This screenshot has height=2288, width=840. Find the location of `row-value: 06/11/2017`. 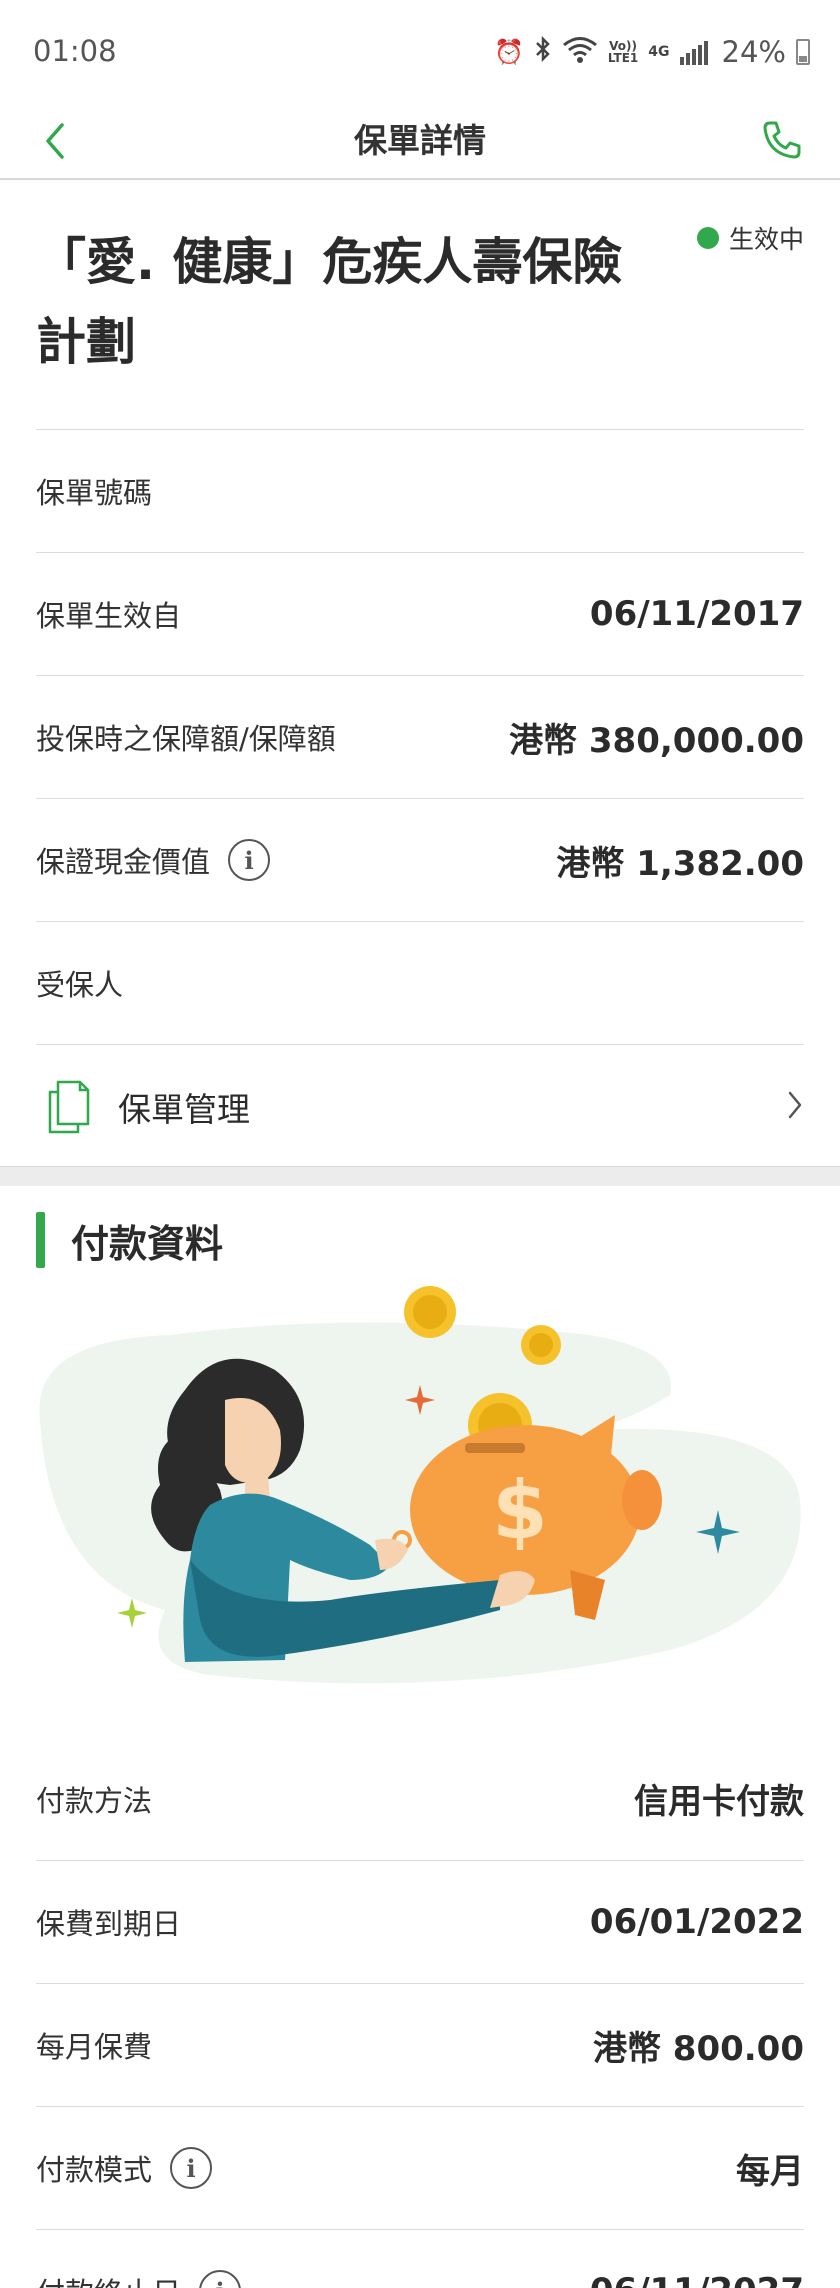

row-value: 06/11/2017 is located at coordinates (696, 614).